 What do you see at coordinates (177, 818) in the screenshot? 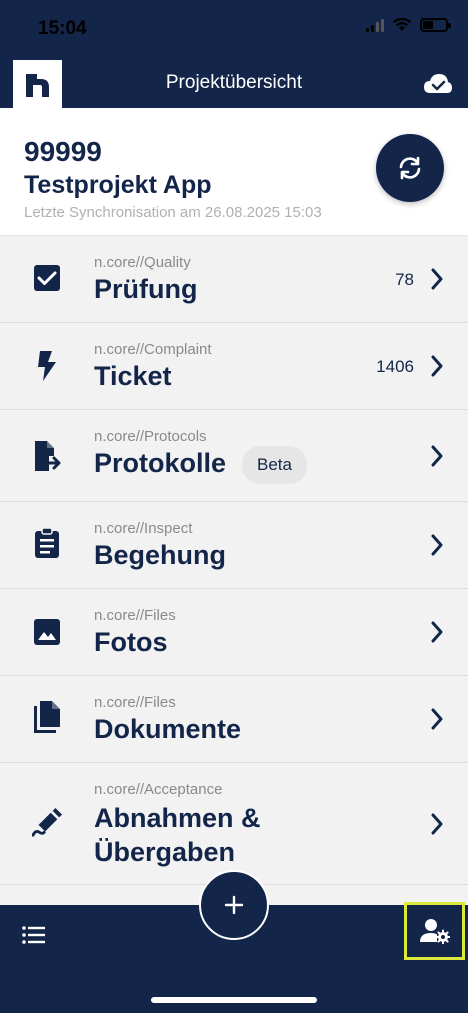
I see `module-title: Abnahmen &` at bounding box center [177, 818].